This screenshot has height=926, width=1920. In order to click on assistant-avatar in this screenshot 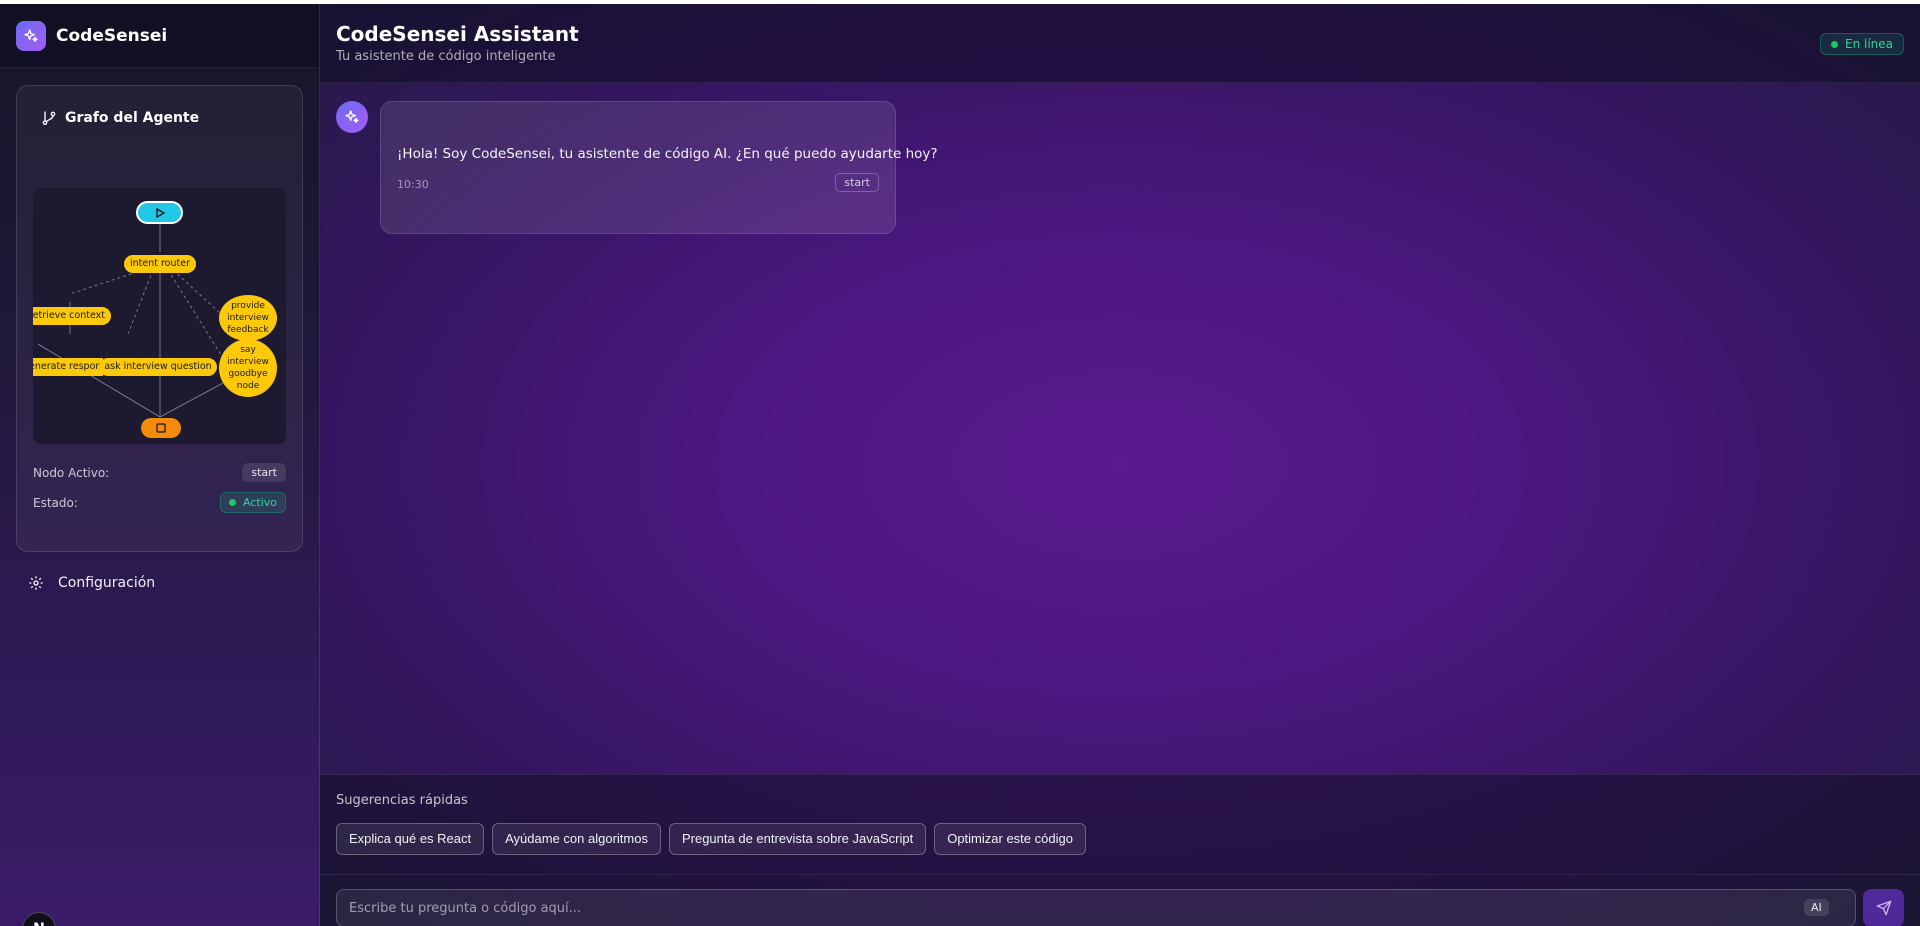, I will do `click(352, 117)`.